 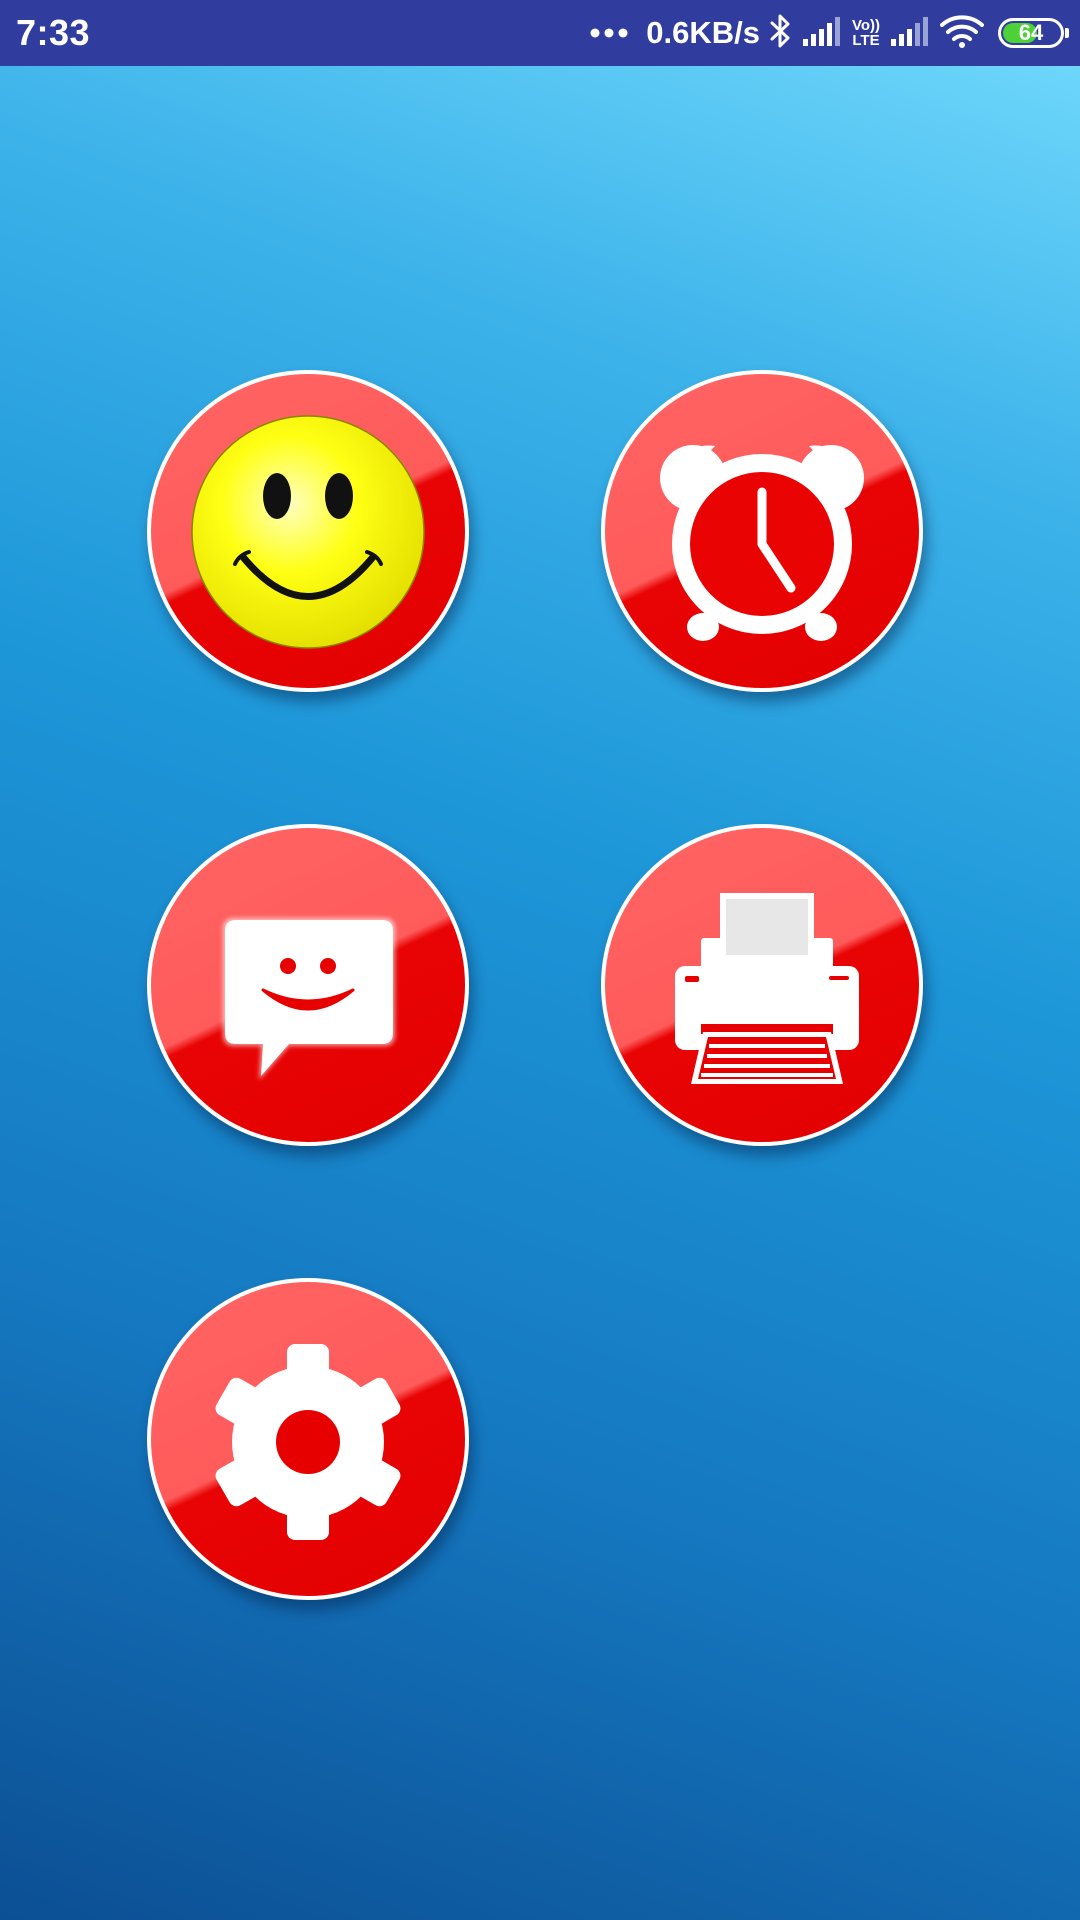 I want to click on smiley-face-icon, so click(x=308, y=532).